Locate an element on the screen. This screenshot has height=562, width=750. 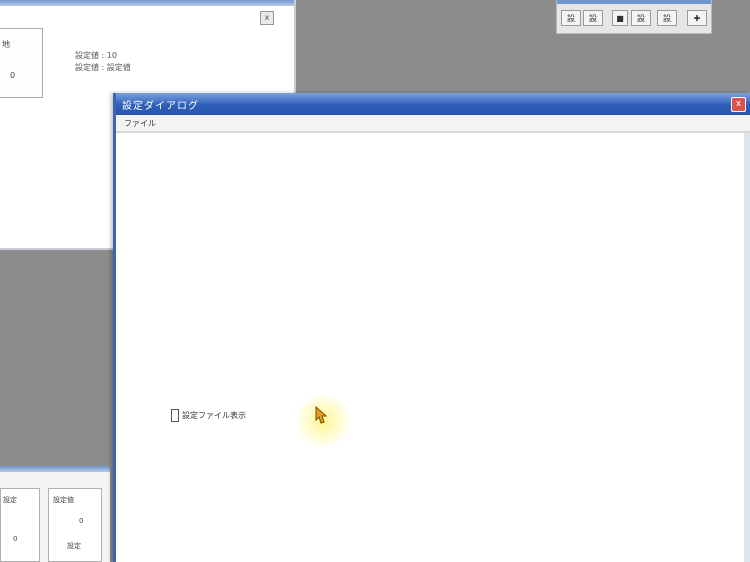
back-window-close-icon: x is located at coordinates (267, 18).